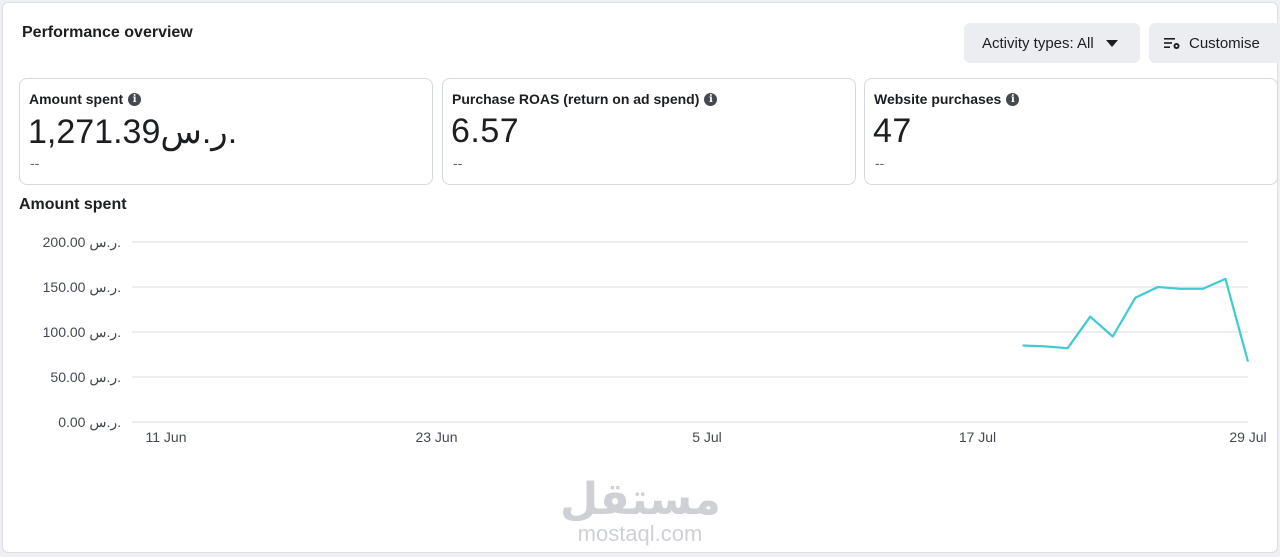  I want to click on metric-card-amount-spent: Amount spent i 1,271.39ر.س. --, so click(226, 131).